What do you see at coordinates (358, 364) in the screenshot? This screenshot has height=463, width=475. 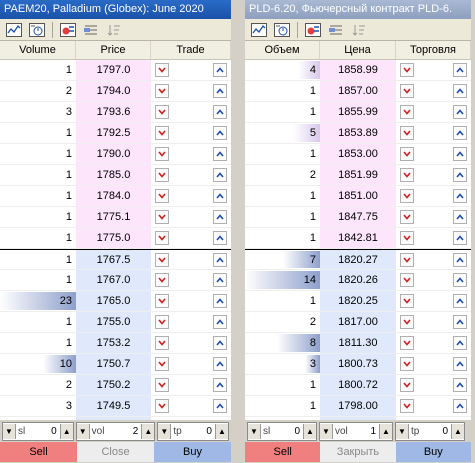 I see `price-cell: 1800.73` at bounding box center [358, 364].